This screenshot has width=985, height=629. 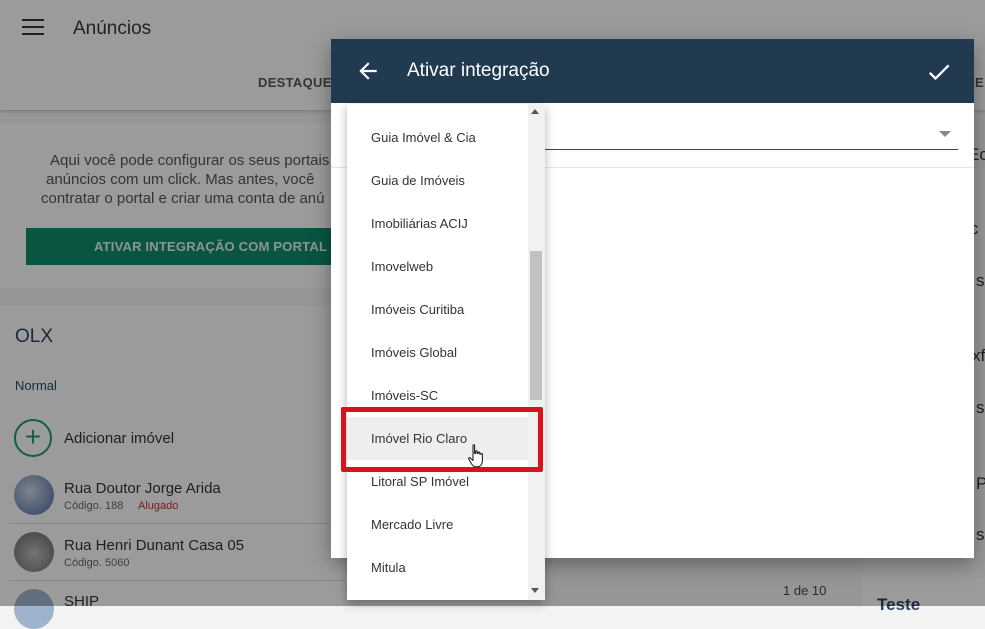 I want to click on dropdown-option: Guia Imóvel & Cia, so click(x=437, y=137).